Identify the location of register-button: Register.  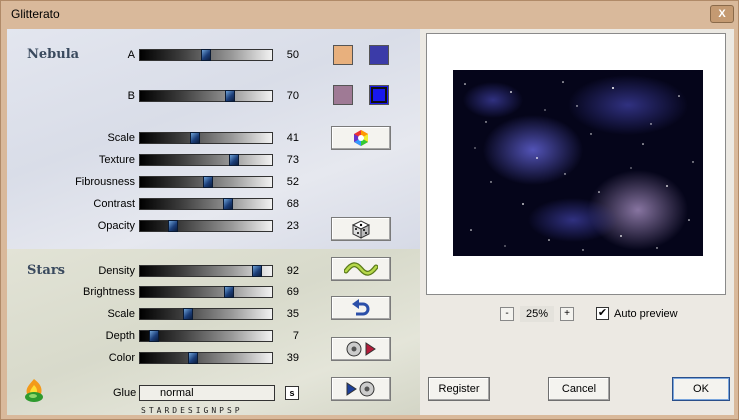
(459, 389).